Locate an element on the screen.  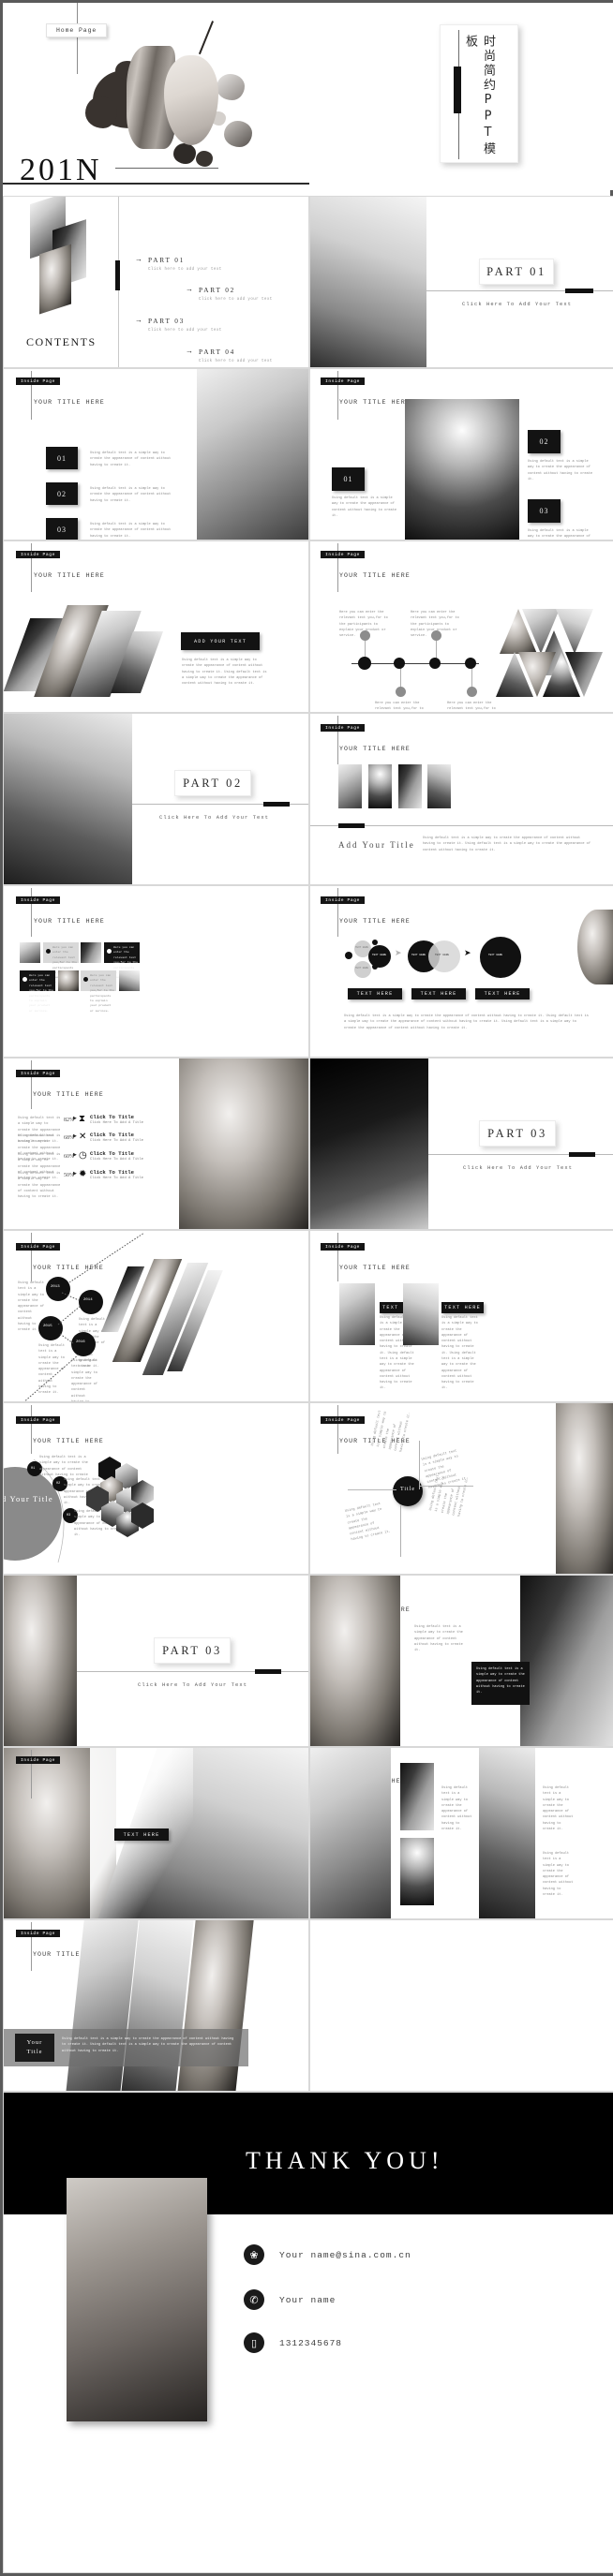
contents-item-3-title: PART 03 is located at coordinates (167, 321).